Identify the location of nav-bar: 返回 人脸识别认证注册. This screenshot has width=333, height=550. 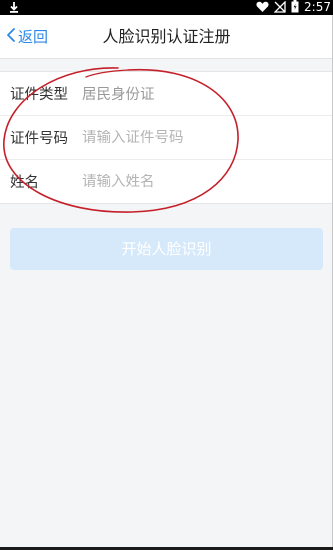
(166, 37).